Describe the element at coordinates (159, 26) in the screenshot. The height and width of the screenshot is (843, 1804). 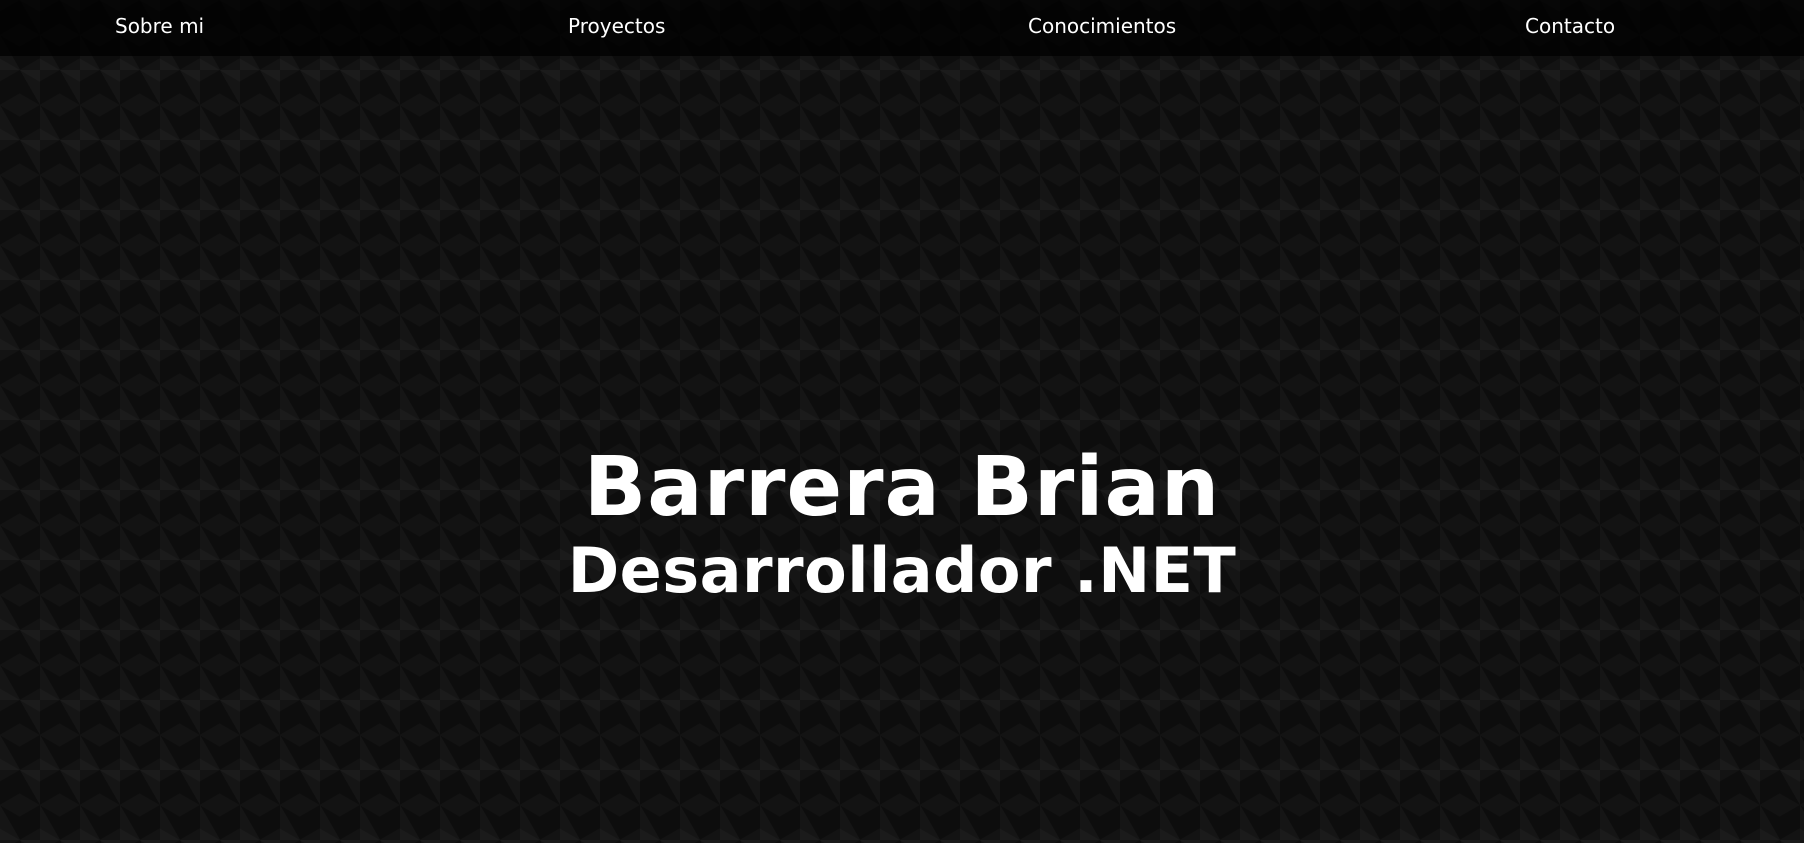
I see `nav-link-sobre-mi: Sobre mi` at that location.